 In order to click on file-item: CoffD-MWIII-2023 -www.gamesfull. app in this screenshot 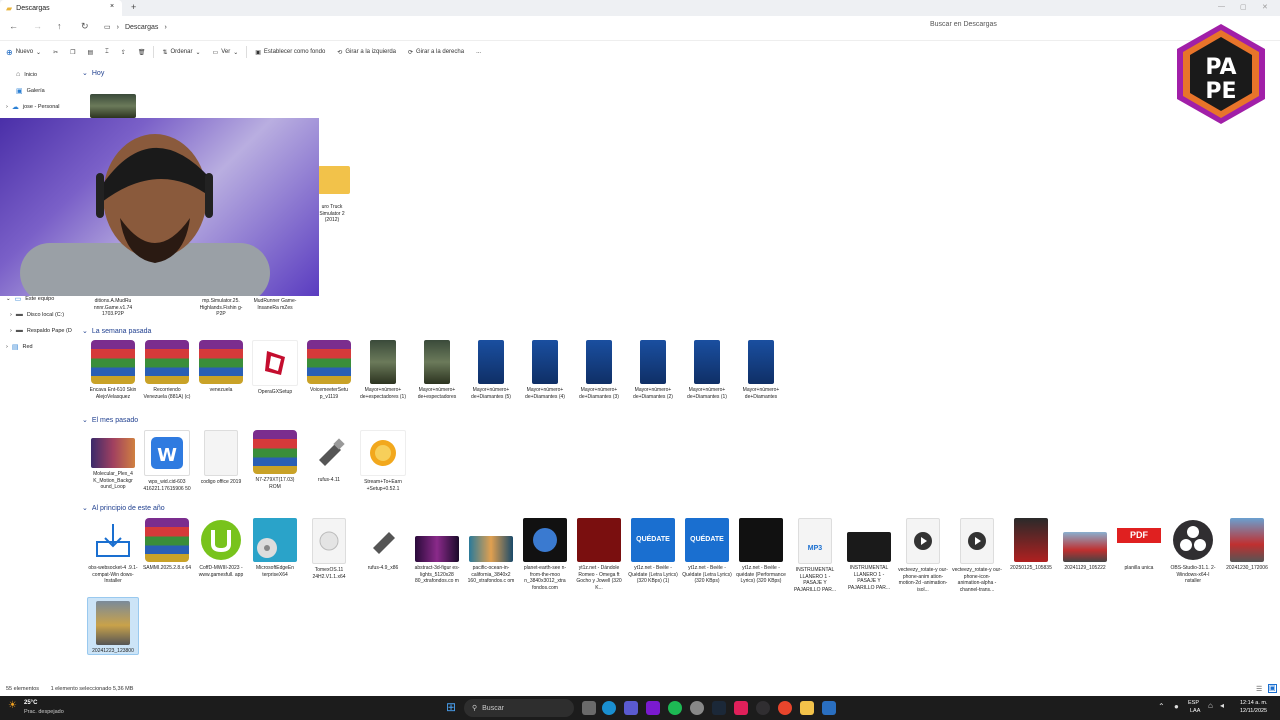, I will do `click(221, 548)`.